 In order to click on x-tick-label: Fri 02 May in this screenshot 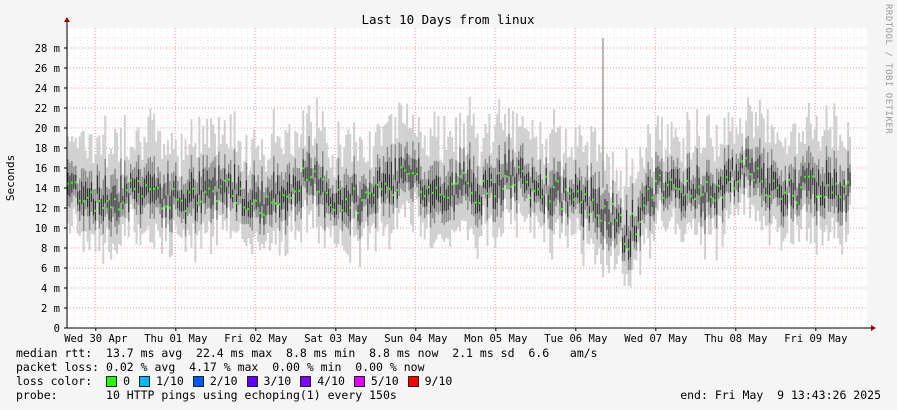, I will do `click(255, 339)`.